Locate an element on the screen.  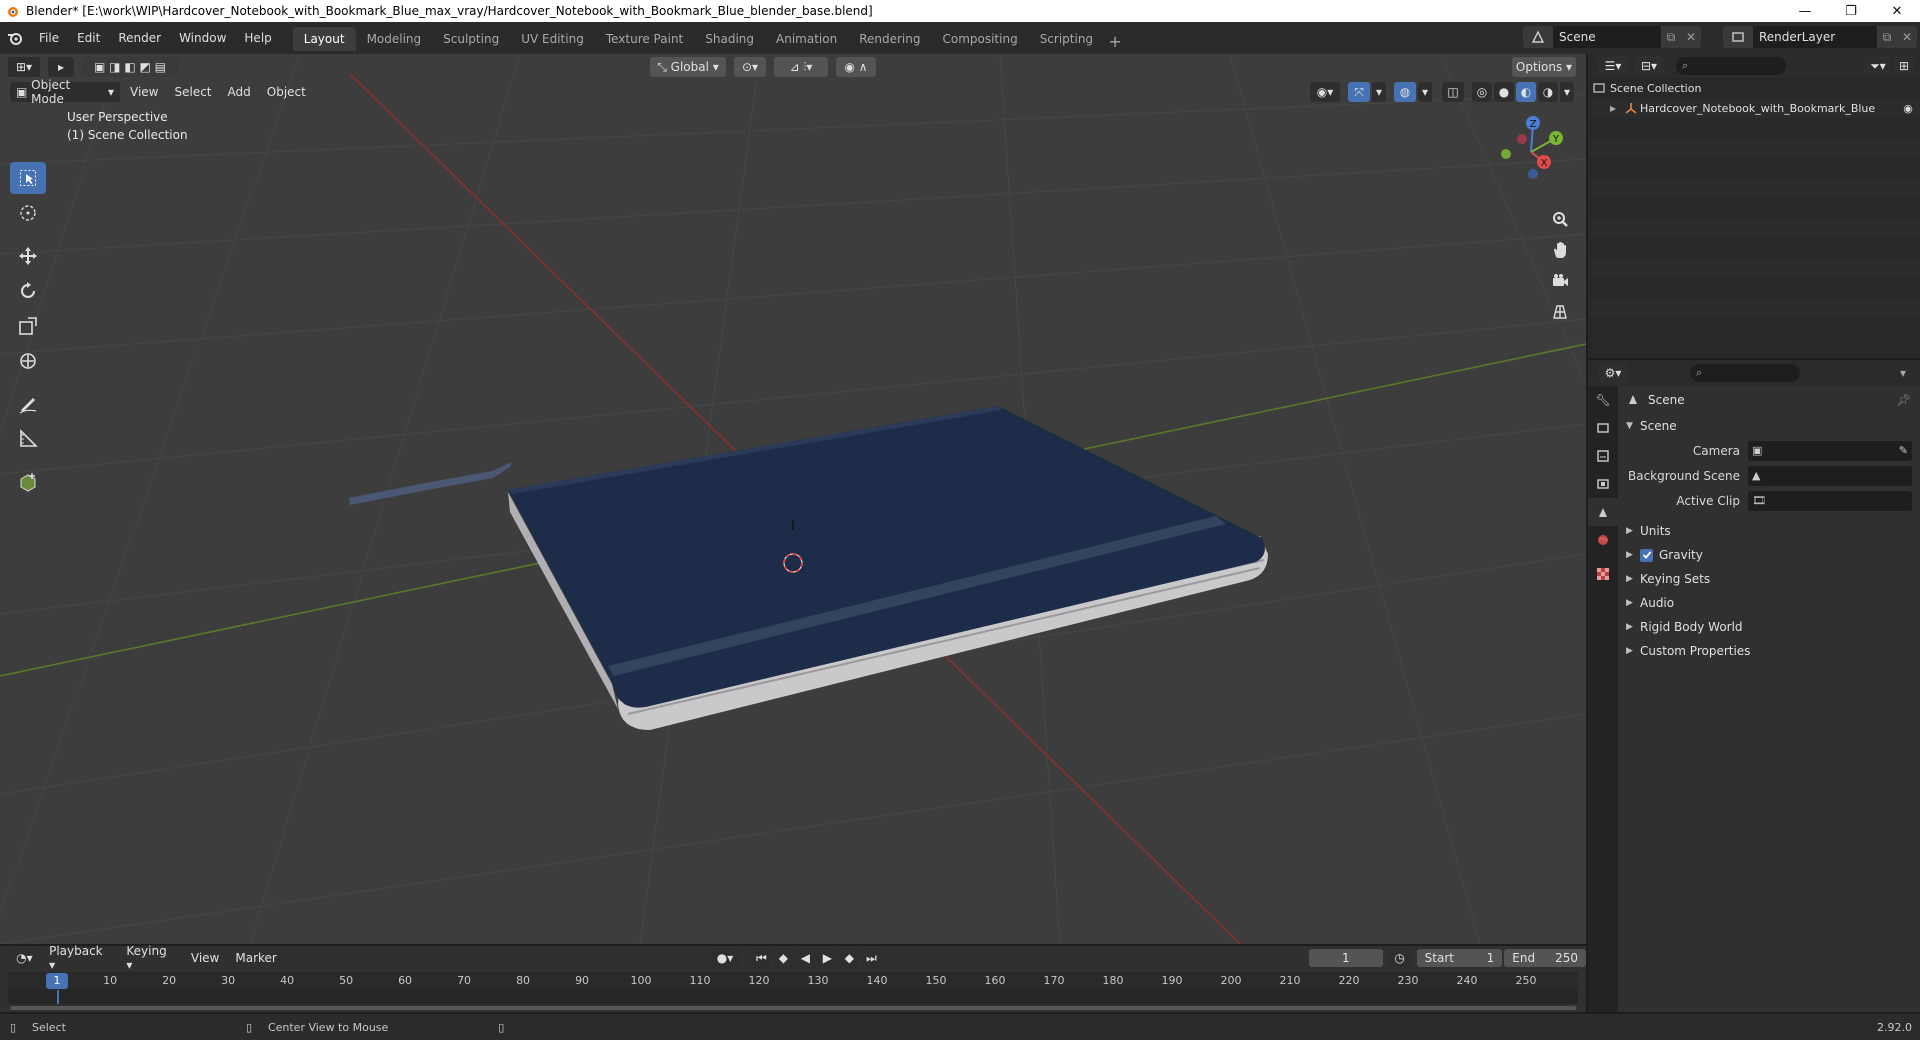
preview-range-icon: ◷ is located at coordinates (1399, 958).